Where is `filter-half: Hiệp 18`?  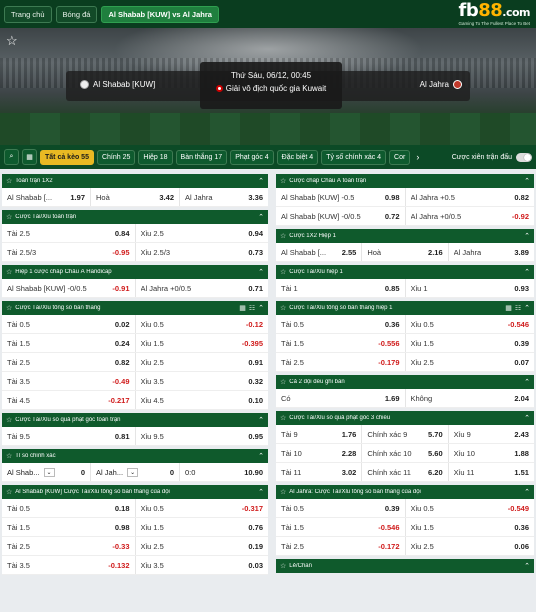 filter-half: Hiệp 18 is located at coordinates (155, 157).